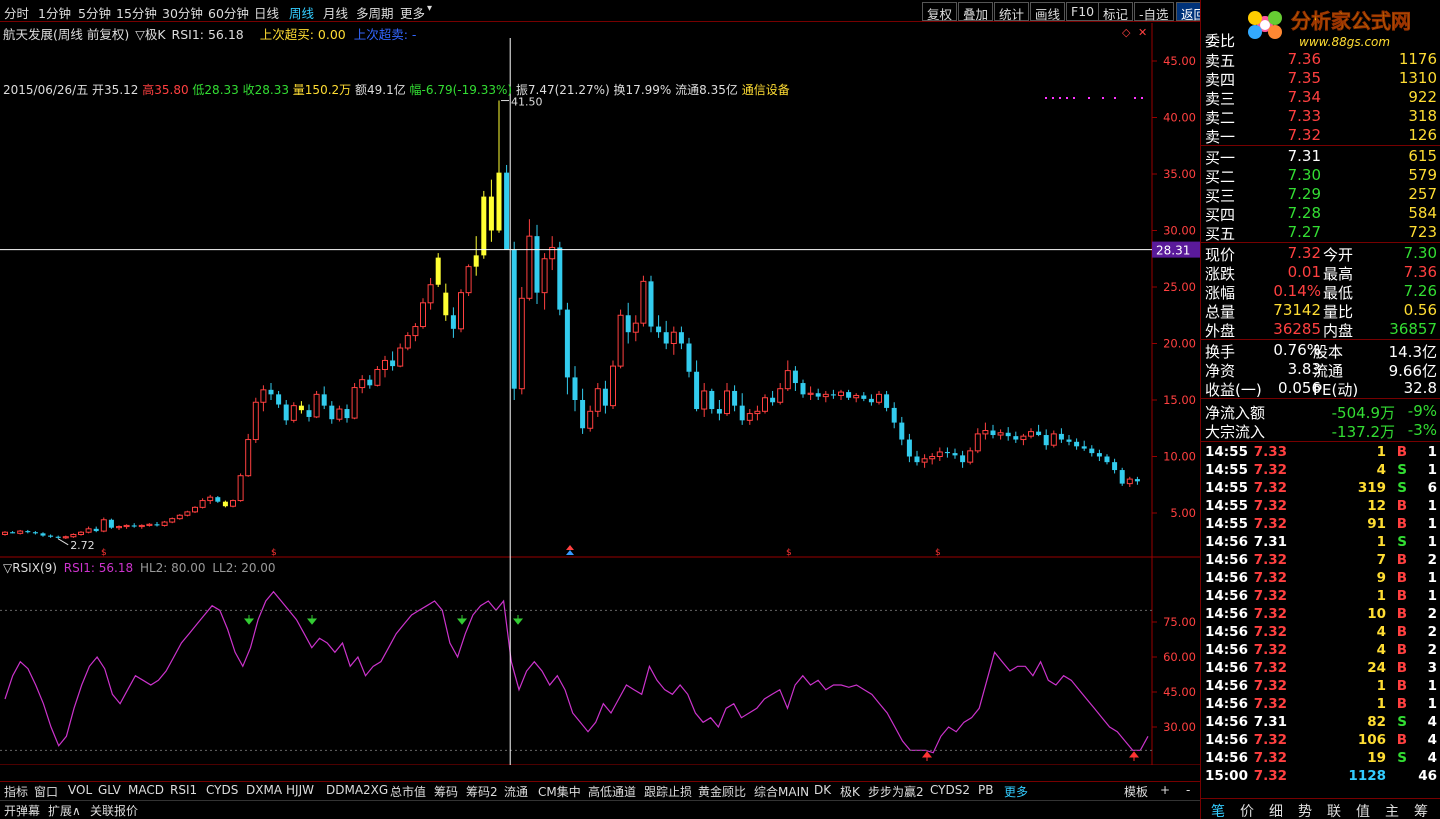 The width and height of the screenshot is (1440, 819). What do you see at coordinates (559, 791) in the screenshot?
I see `indicator-tab-14: CM集中` at bounding box center [559, 791].